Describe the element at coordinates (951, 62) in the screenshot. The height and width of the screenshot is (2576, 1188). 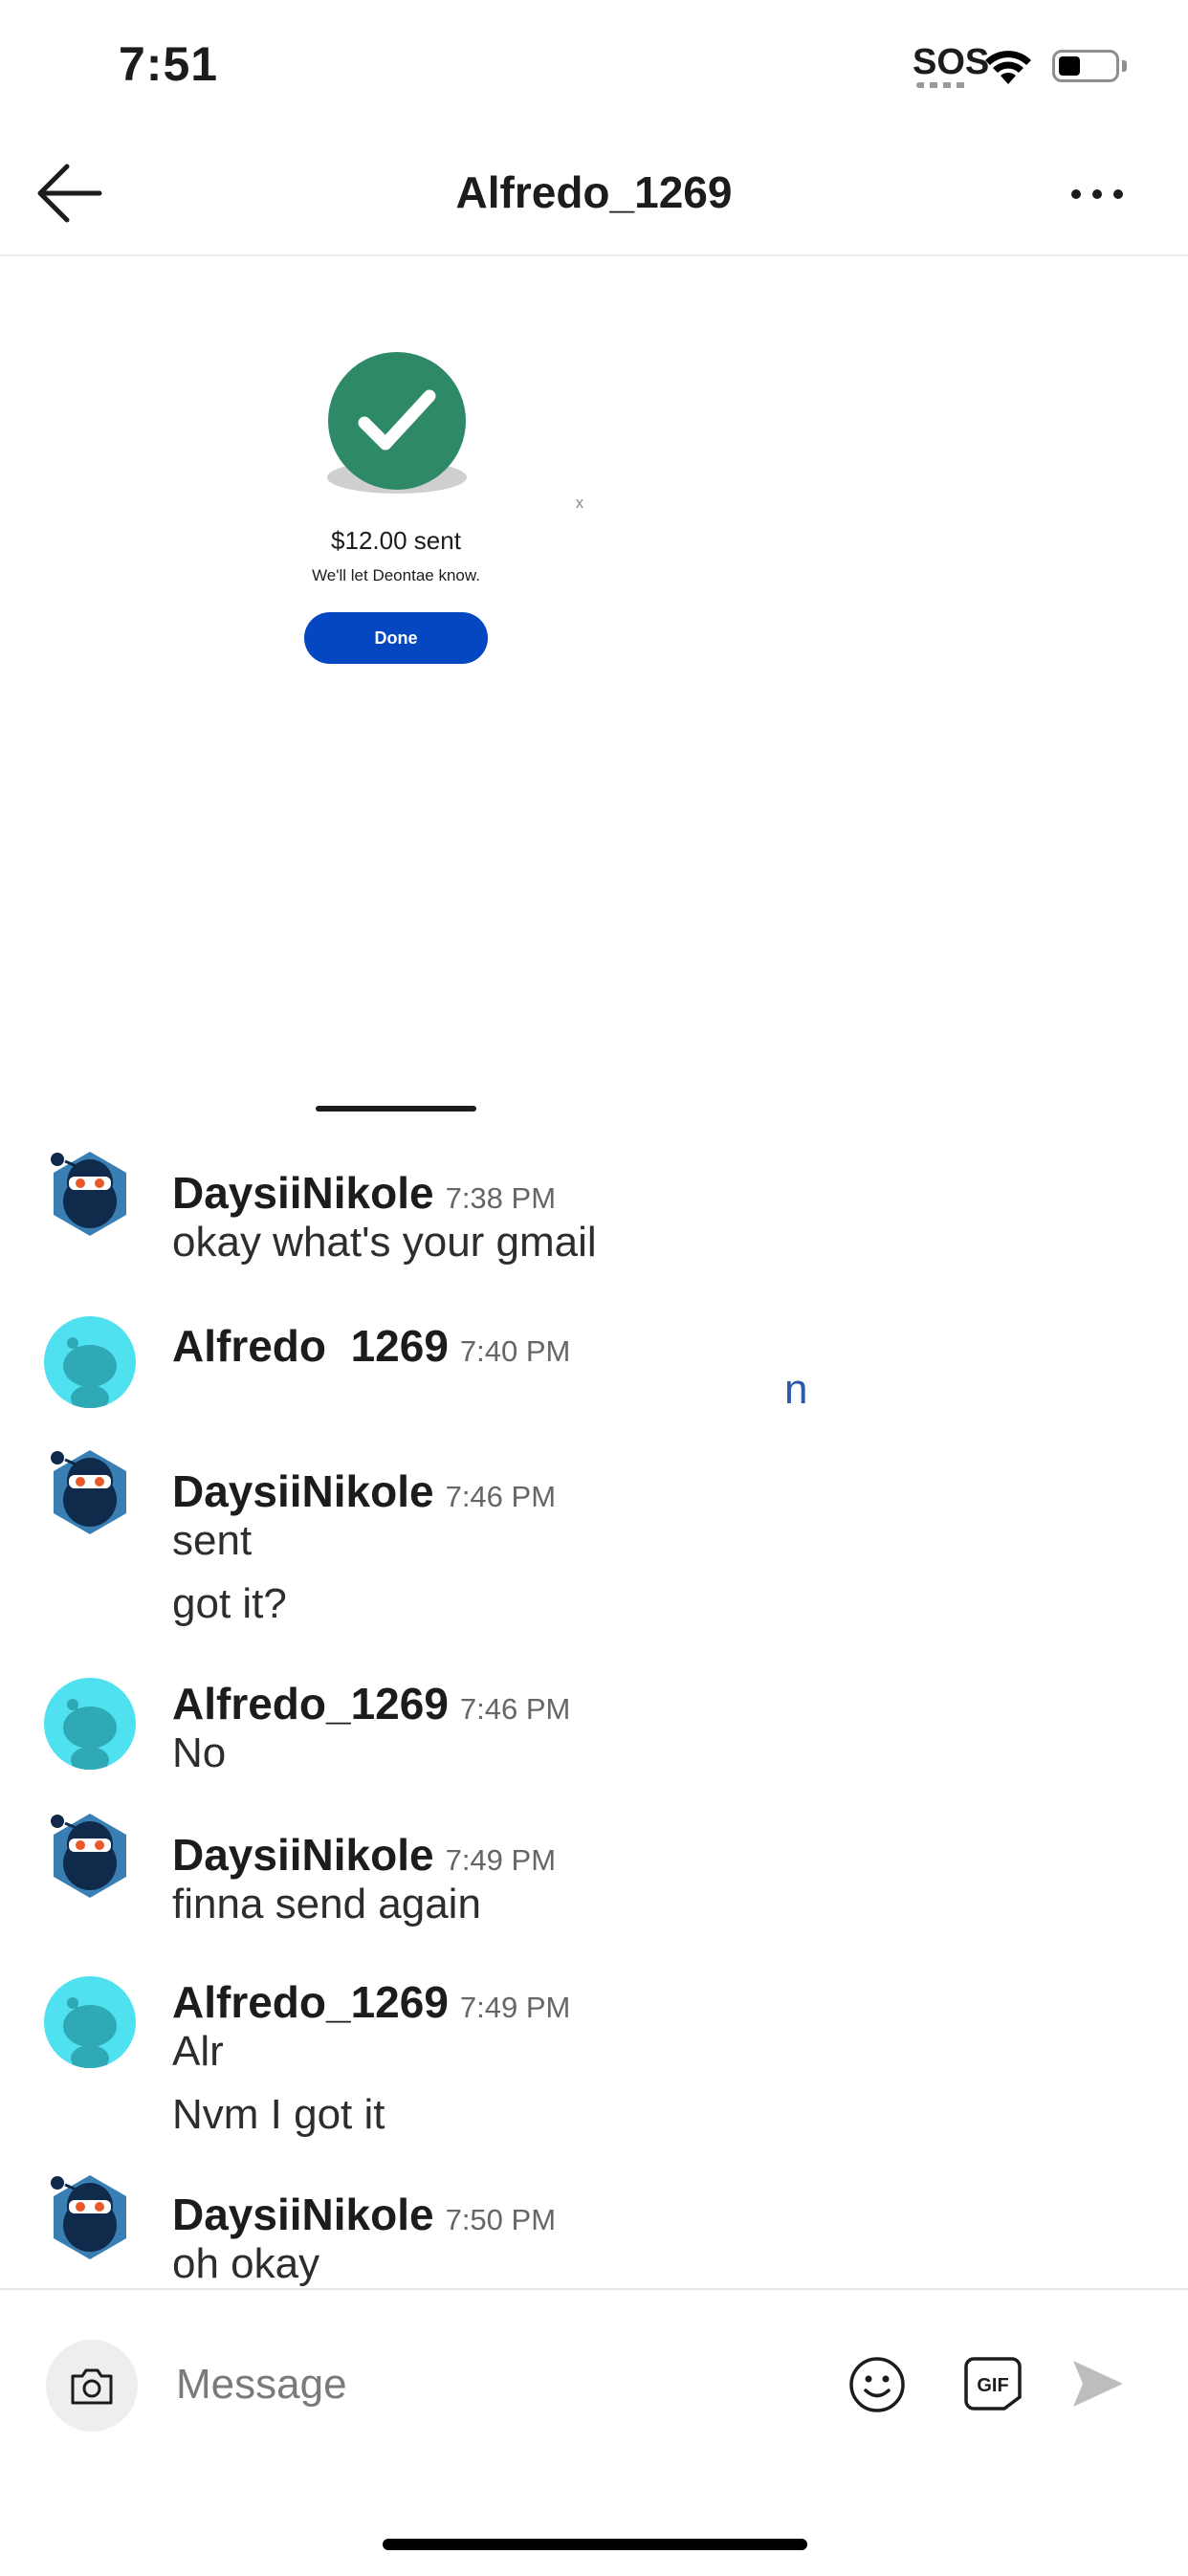
I see `sos-indicator: SOS` at that location.